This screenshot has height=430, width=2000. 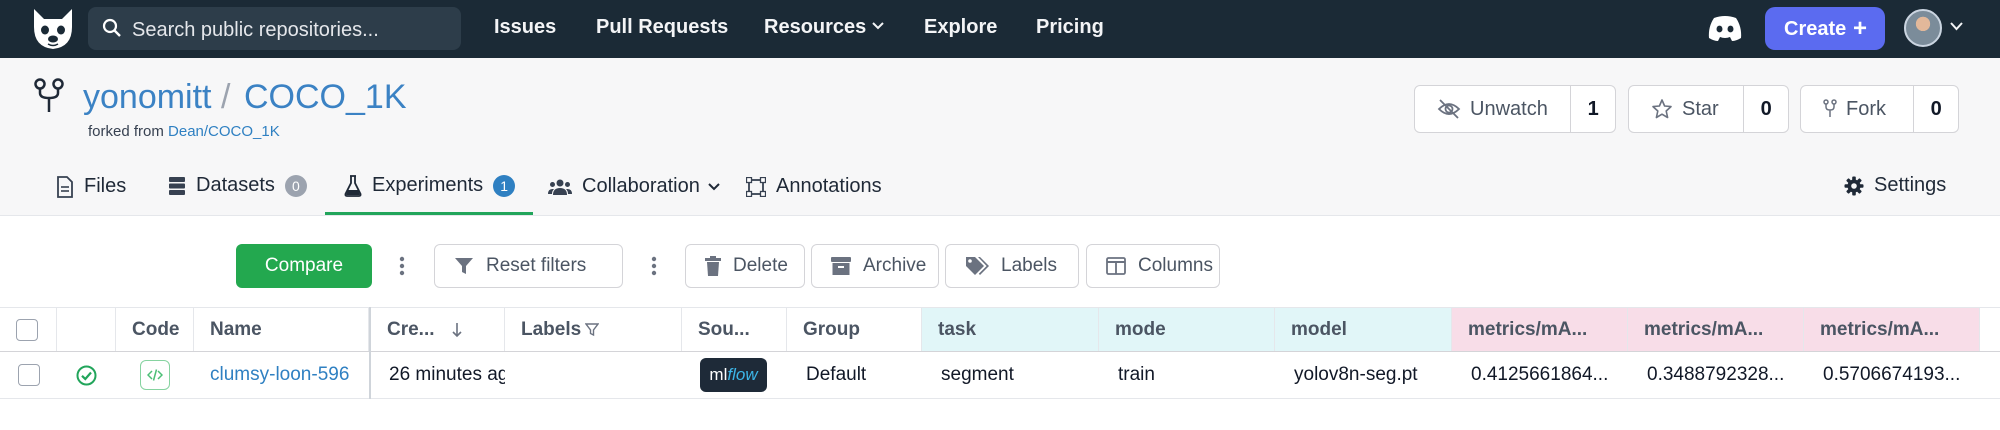 I want to click on column-header-code: Code, so click(x=155, y=329).